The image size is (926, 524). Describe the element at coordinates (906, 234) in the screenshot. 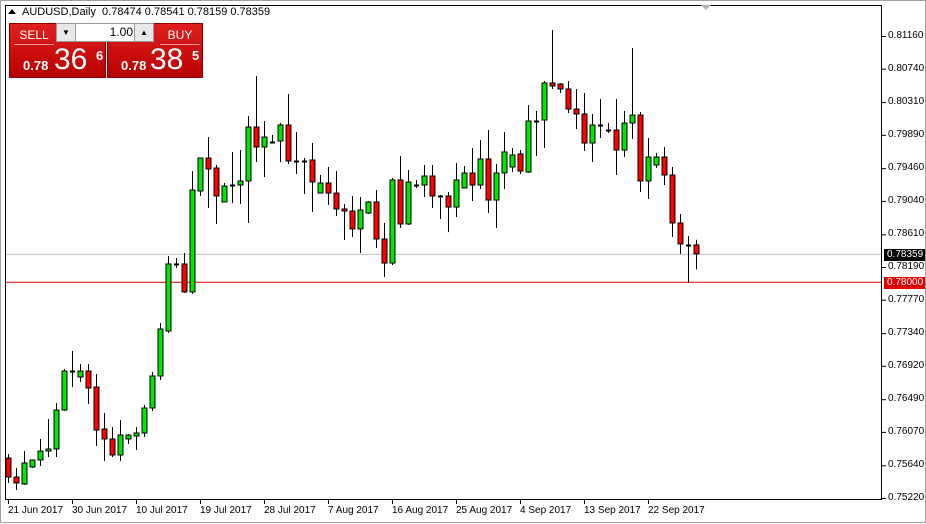

I see `price-tick-label: 0.78610` at that location.